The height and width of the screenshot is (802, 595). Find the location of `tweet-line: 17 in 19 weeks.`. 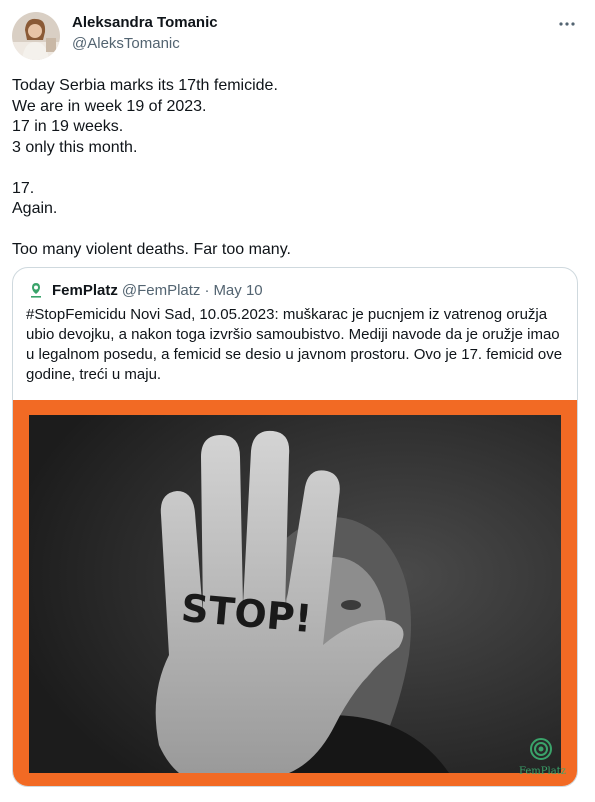

tweet-line: 17 in 19 weeks. is located at coordinates (68, 126).